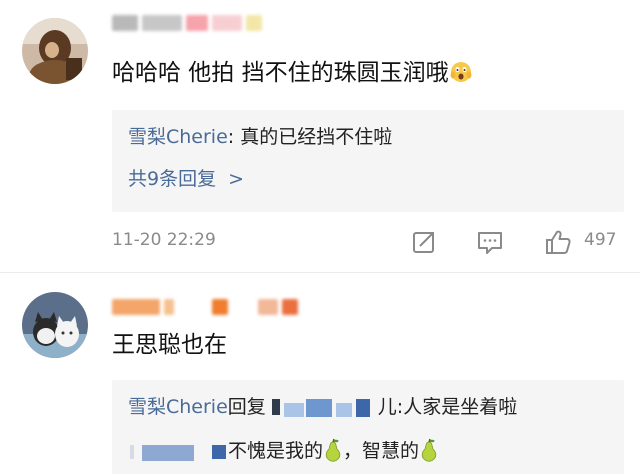 Image resolution: width=640 pixels, height=474 pixels. I want to click on avatar-image-icon, so click(55, 51).